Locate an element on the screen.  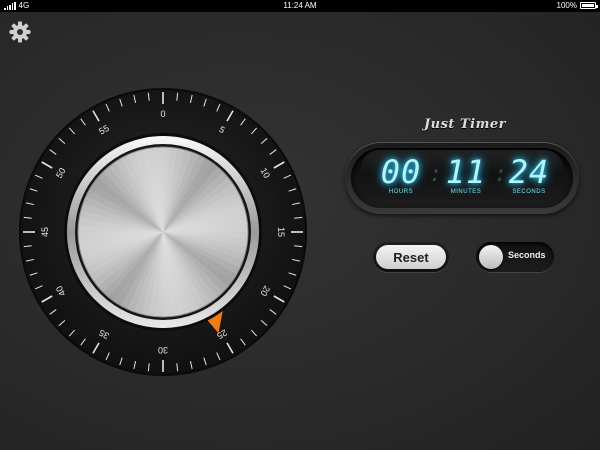
hours-unit: 00 Hours is located at coordinates (401, 174).